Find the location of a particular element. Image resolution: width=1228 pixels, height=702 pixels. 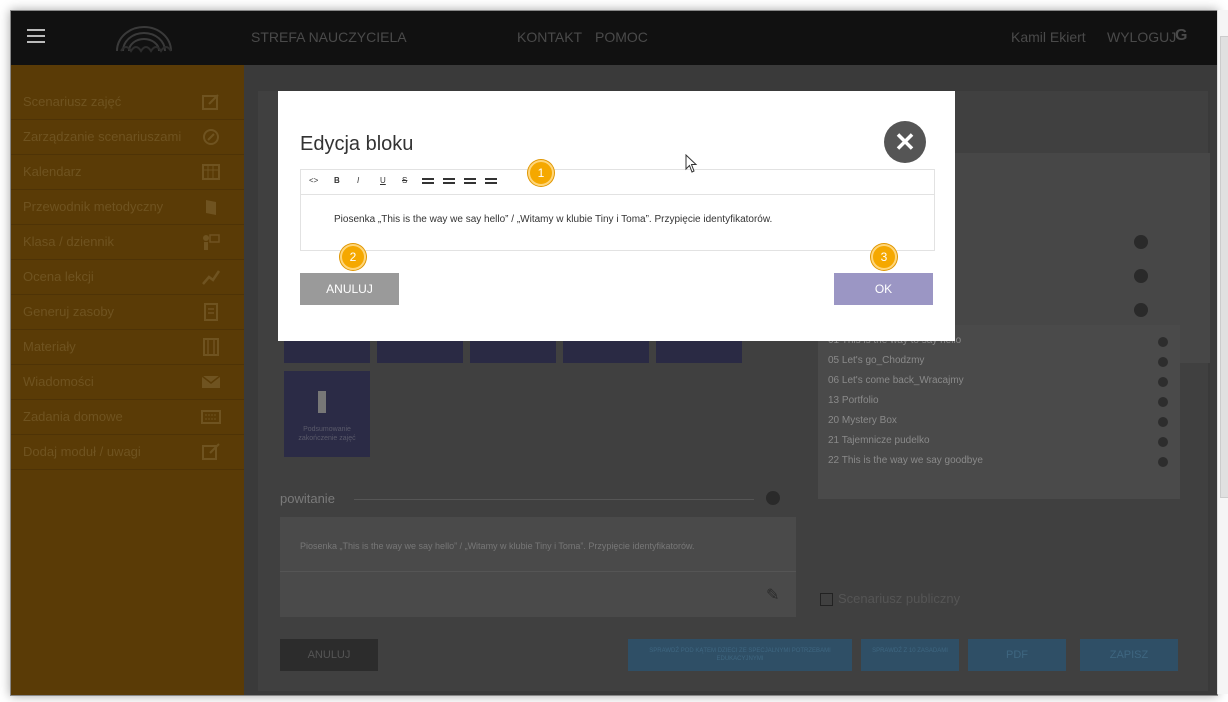

list-item: 13 Portfolio is located at coordinates (853, 400).